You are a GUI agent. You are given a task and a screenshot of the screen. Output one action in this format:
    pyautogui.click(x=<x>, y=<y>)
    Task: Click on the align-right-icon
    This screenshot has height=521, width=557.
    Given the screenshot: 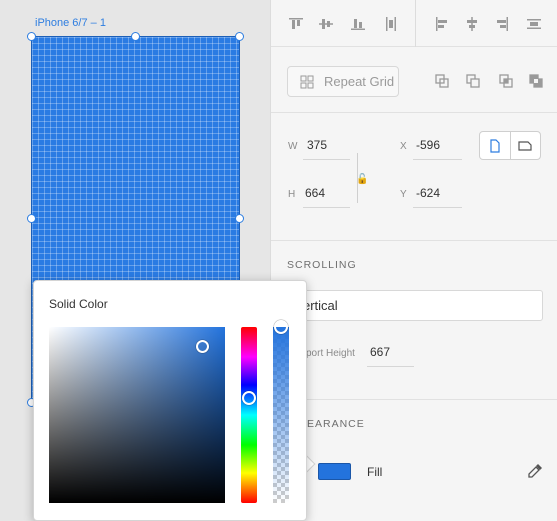 What is the action you would take?
    pyautogui.click(x=502, y=24)
    